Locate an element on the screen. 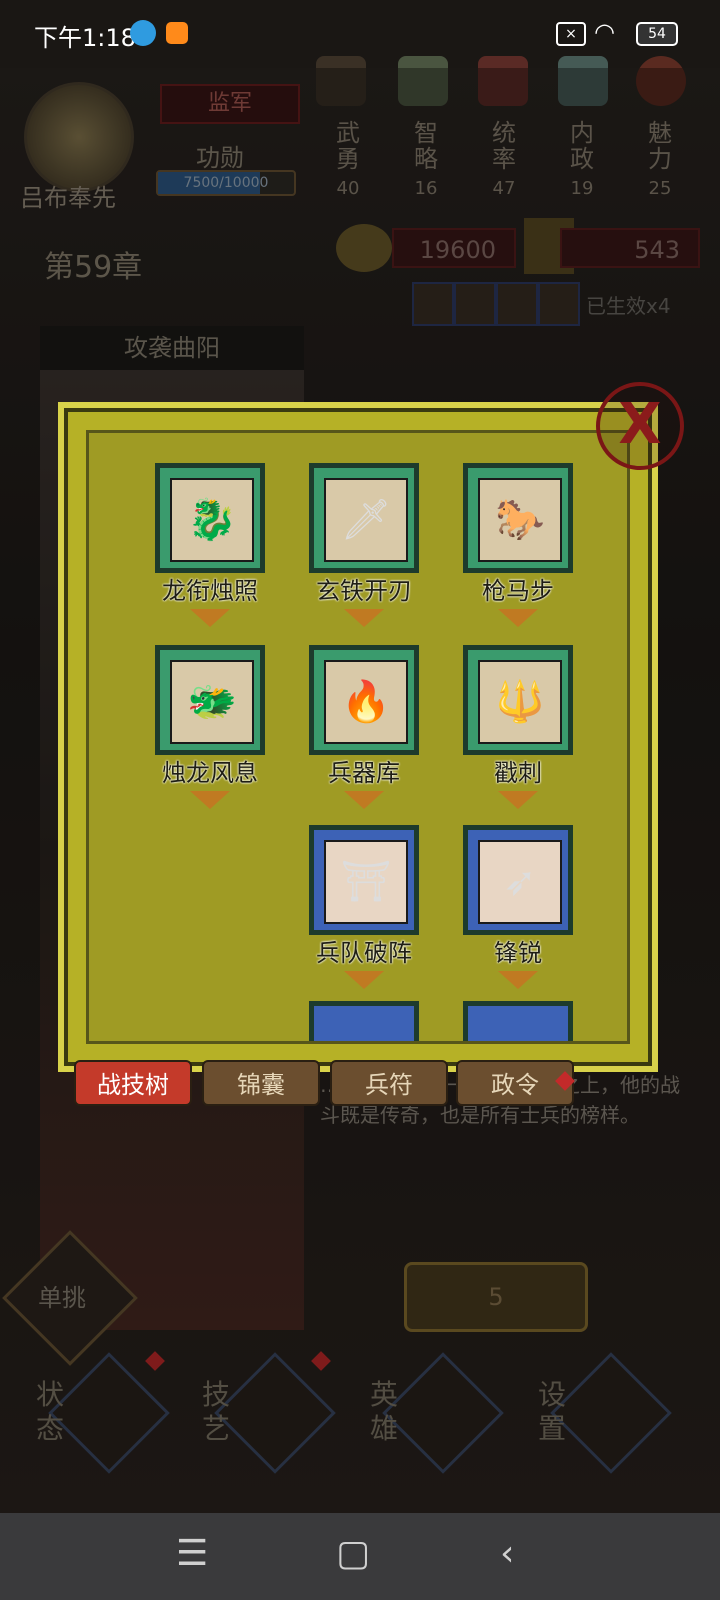 This screenshot has width=720, height=1600. skill-name: 龙衔烛照 is located at coordinates (210, 591).